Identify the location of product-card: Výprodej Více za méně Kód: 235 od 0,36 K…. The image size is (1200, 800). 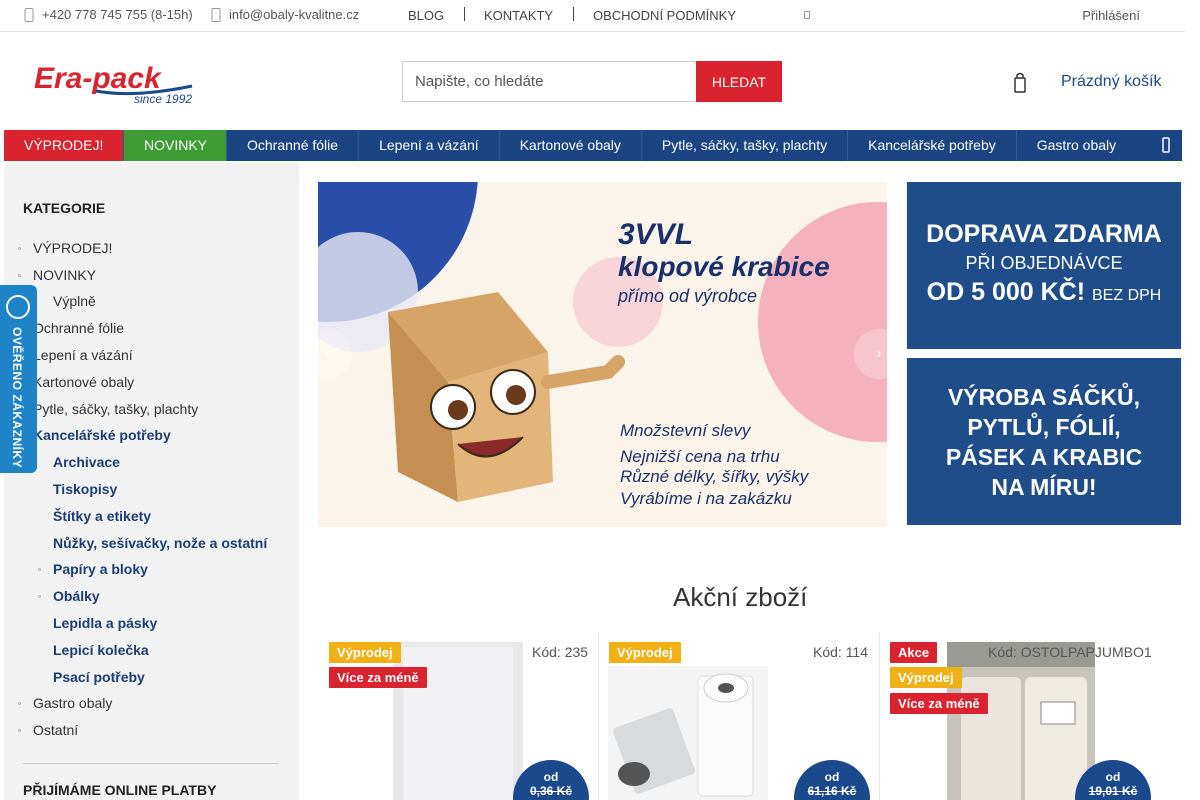
(458, 716).